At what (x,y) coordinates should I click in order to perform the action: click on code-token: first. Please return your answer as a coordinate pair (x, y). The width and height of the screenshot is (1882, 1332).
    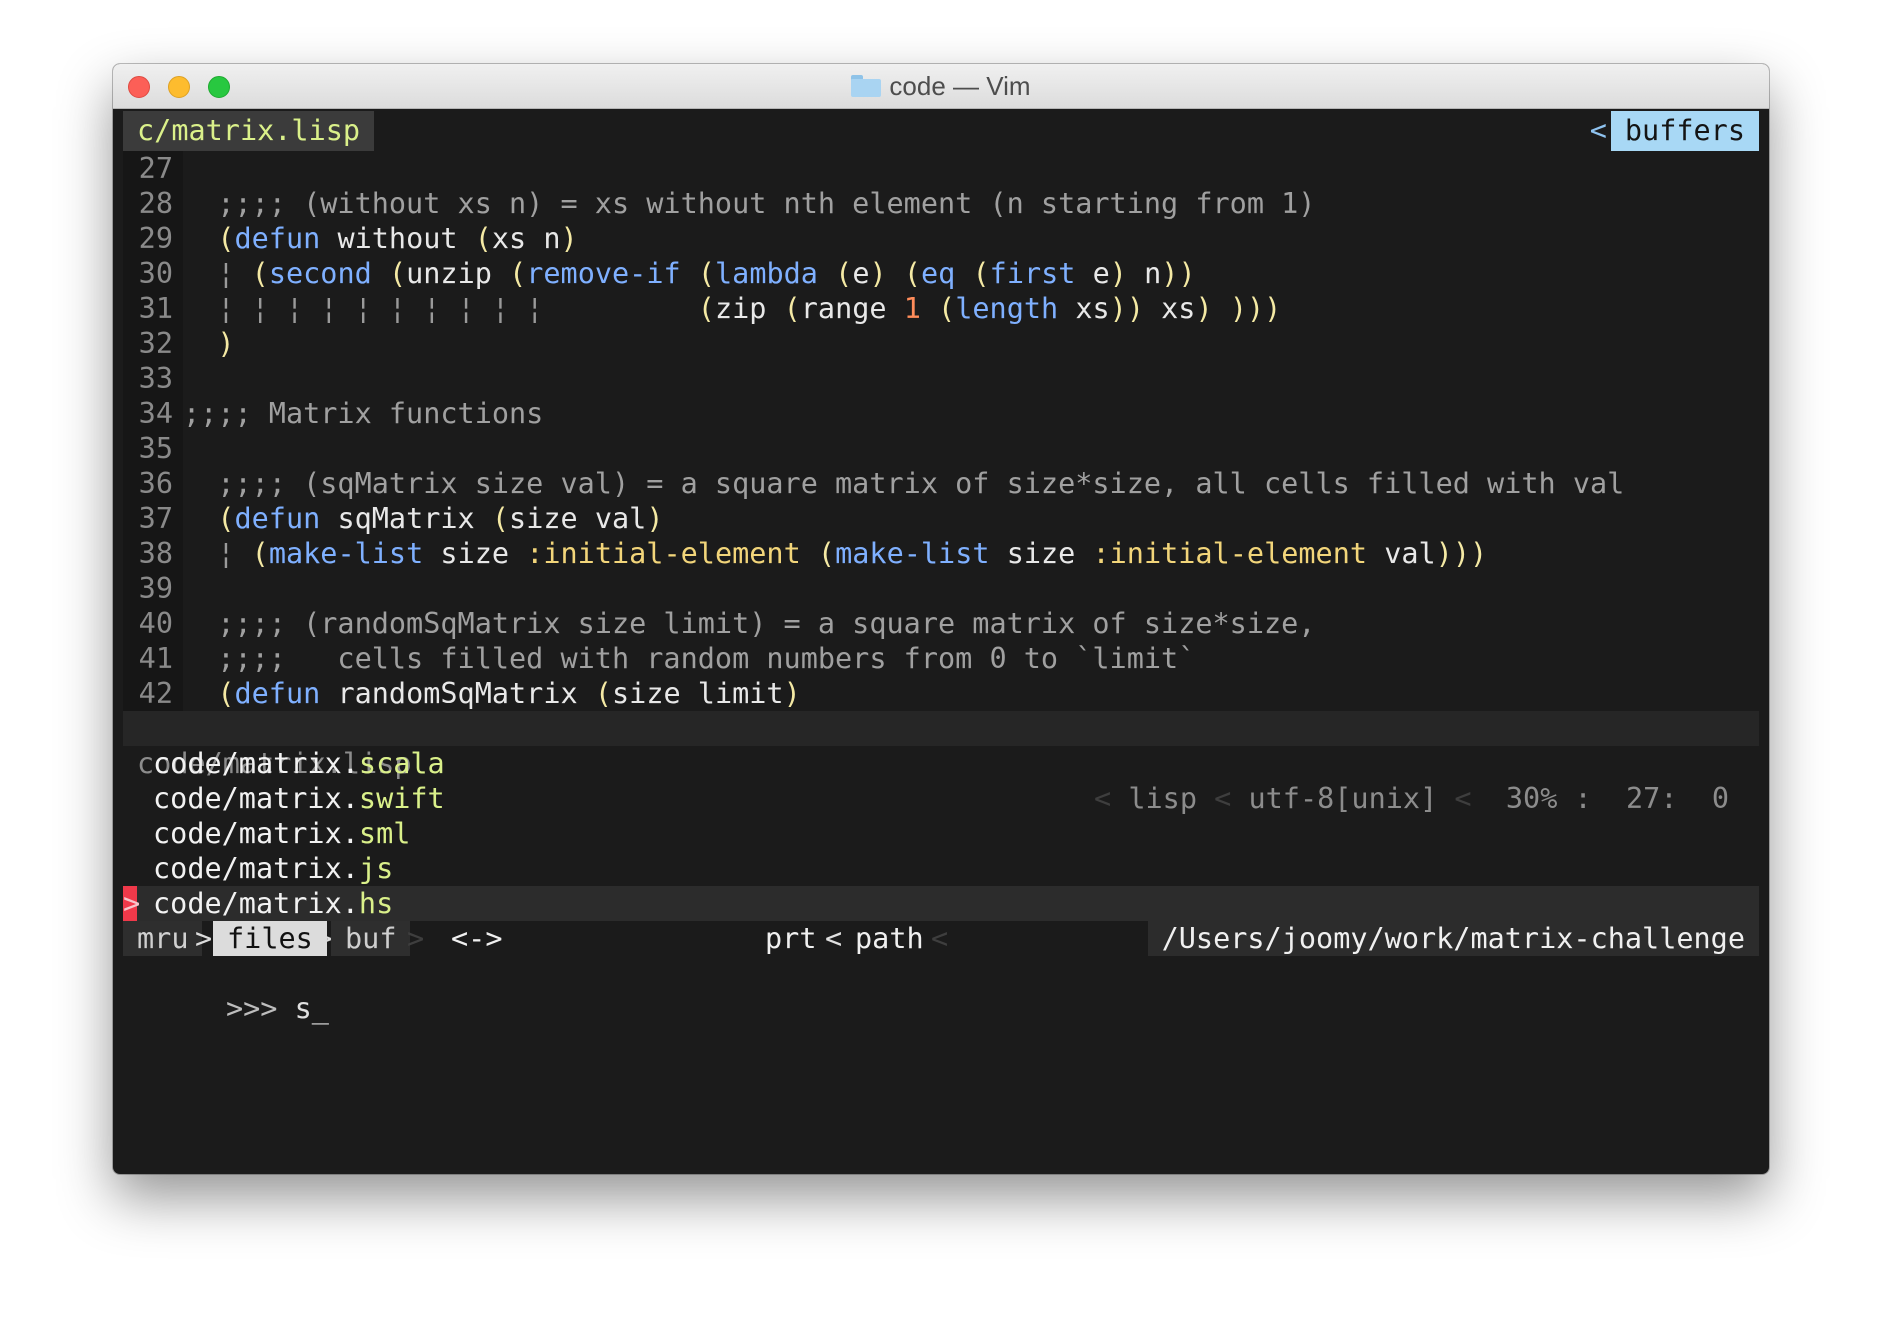
    Looking at the image, I should click on (1032, 273).